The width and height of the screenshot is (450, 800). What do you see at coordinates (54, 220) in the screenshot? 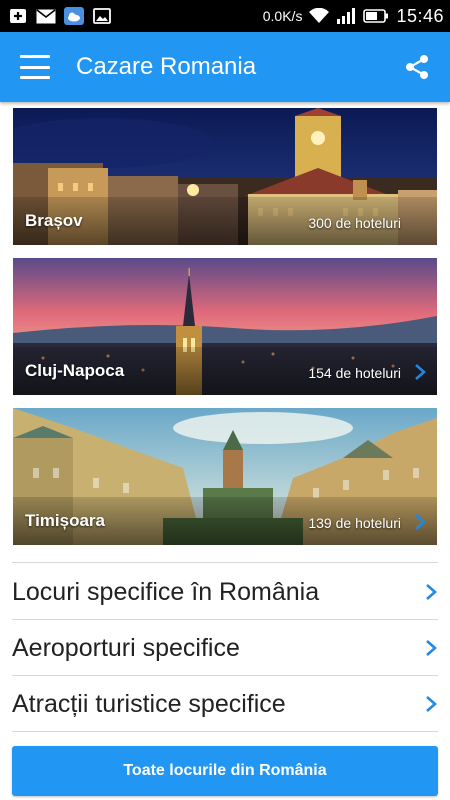
I see `city-name: Brașov` at bounding box center [54, 220].